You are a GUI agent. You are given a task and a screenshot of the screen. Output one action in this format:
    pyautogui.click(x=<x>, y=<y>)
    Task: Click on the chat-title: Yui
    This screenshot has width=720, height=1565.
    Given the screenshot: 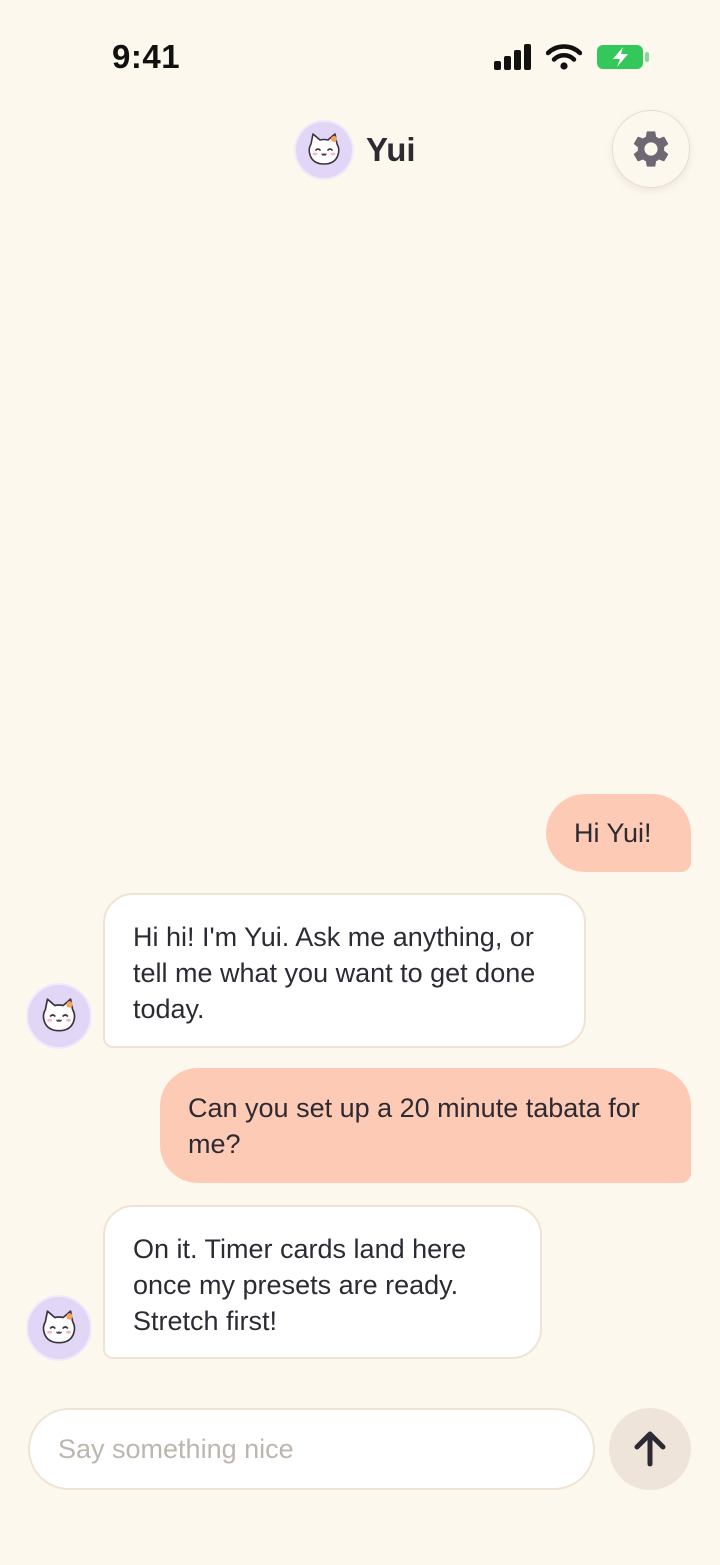 What is the action you would take?
    pyautogui.click(x=391, y=149)
    